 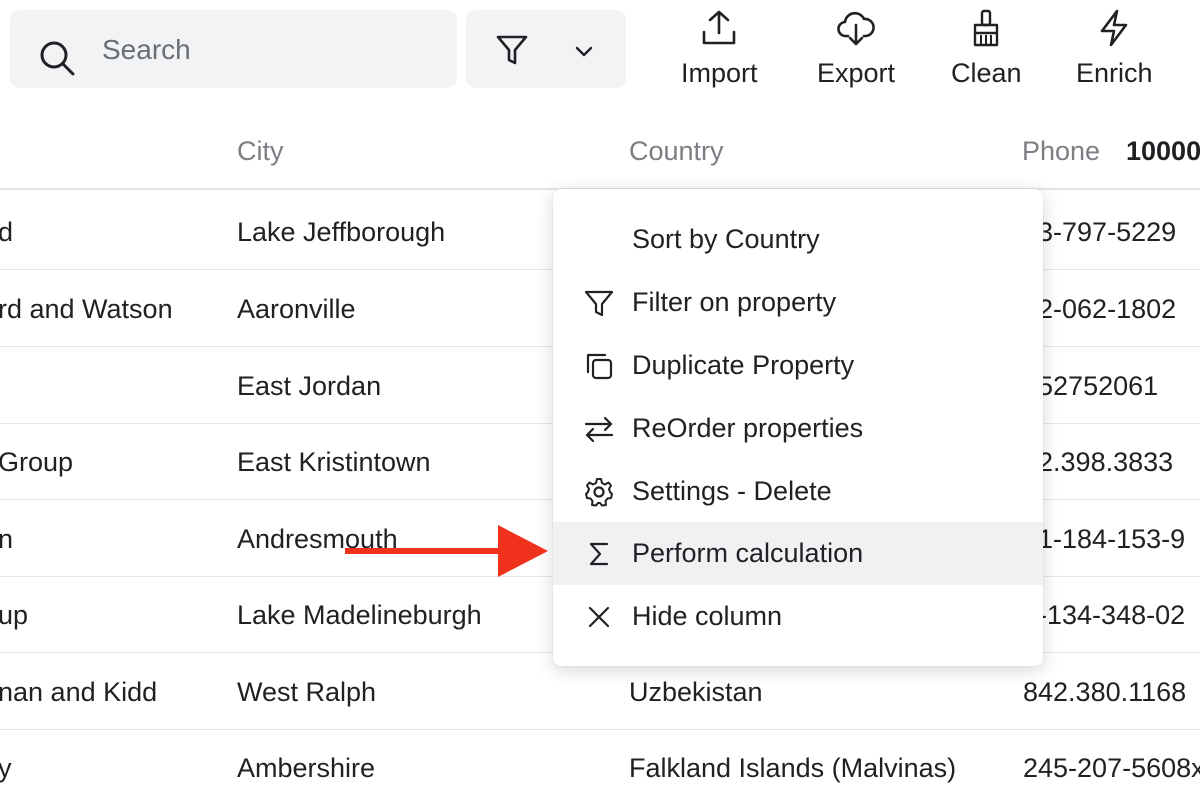 What do you see at coordinates (798, 616) in the screenshot?
I see `menu-item-hide: Hide column` at bounding box center [798, 616].